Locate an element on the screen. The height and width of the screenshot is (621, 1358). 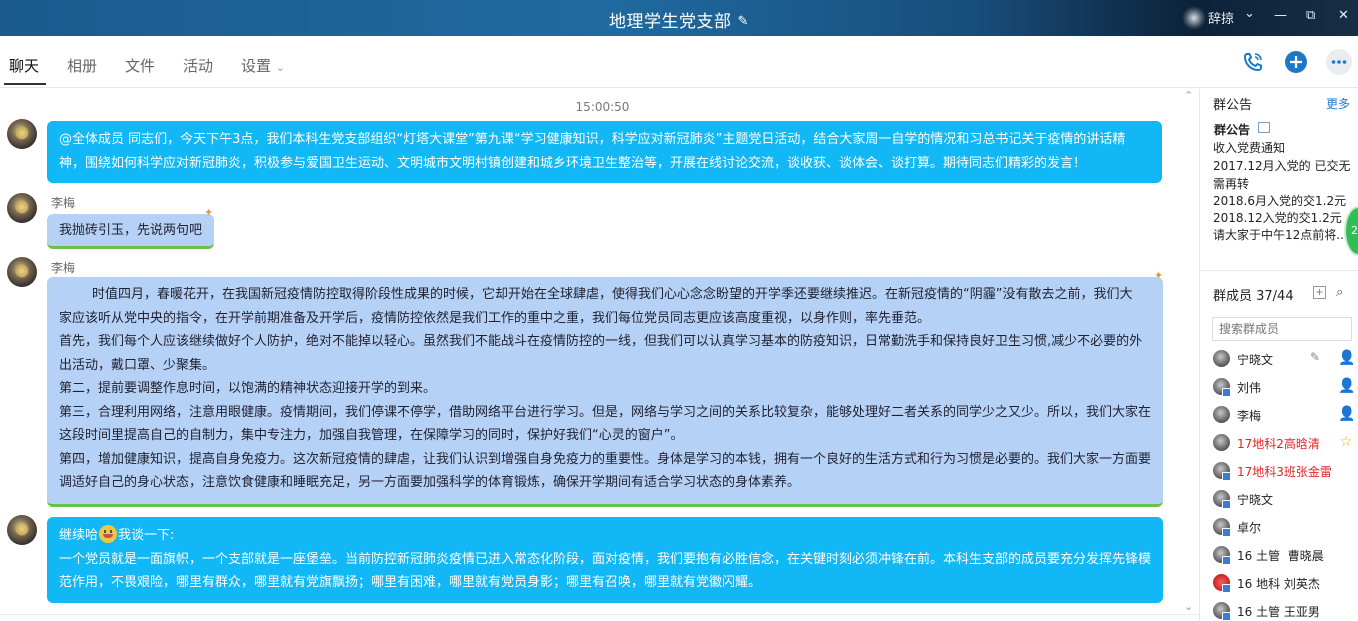
member-name: 16 地科 刘英杰 is located at coordinates (1278, 584).